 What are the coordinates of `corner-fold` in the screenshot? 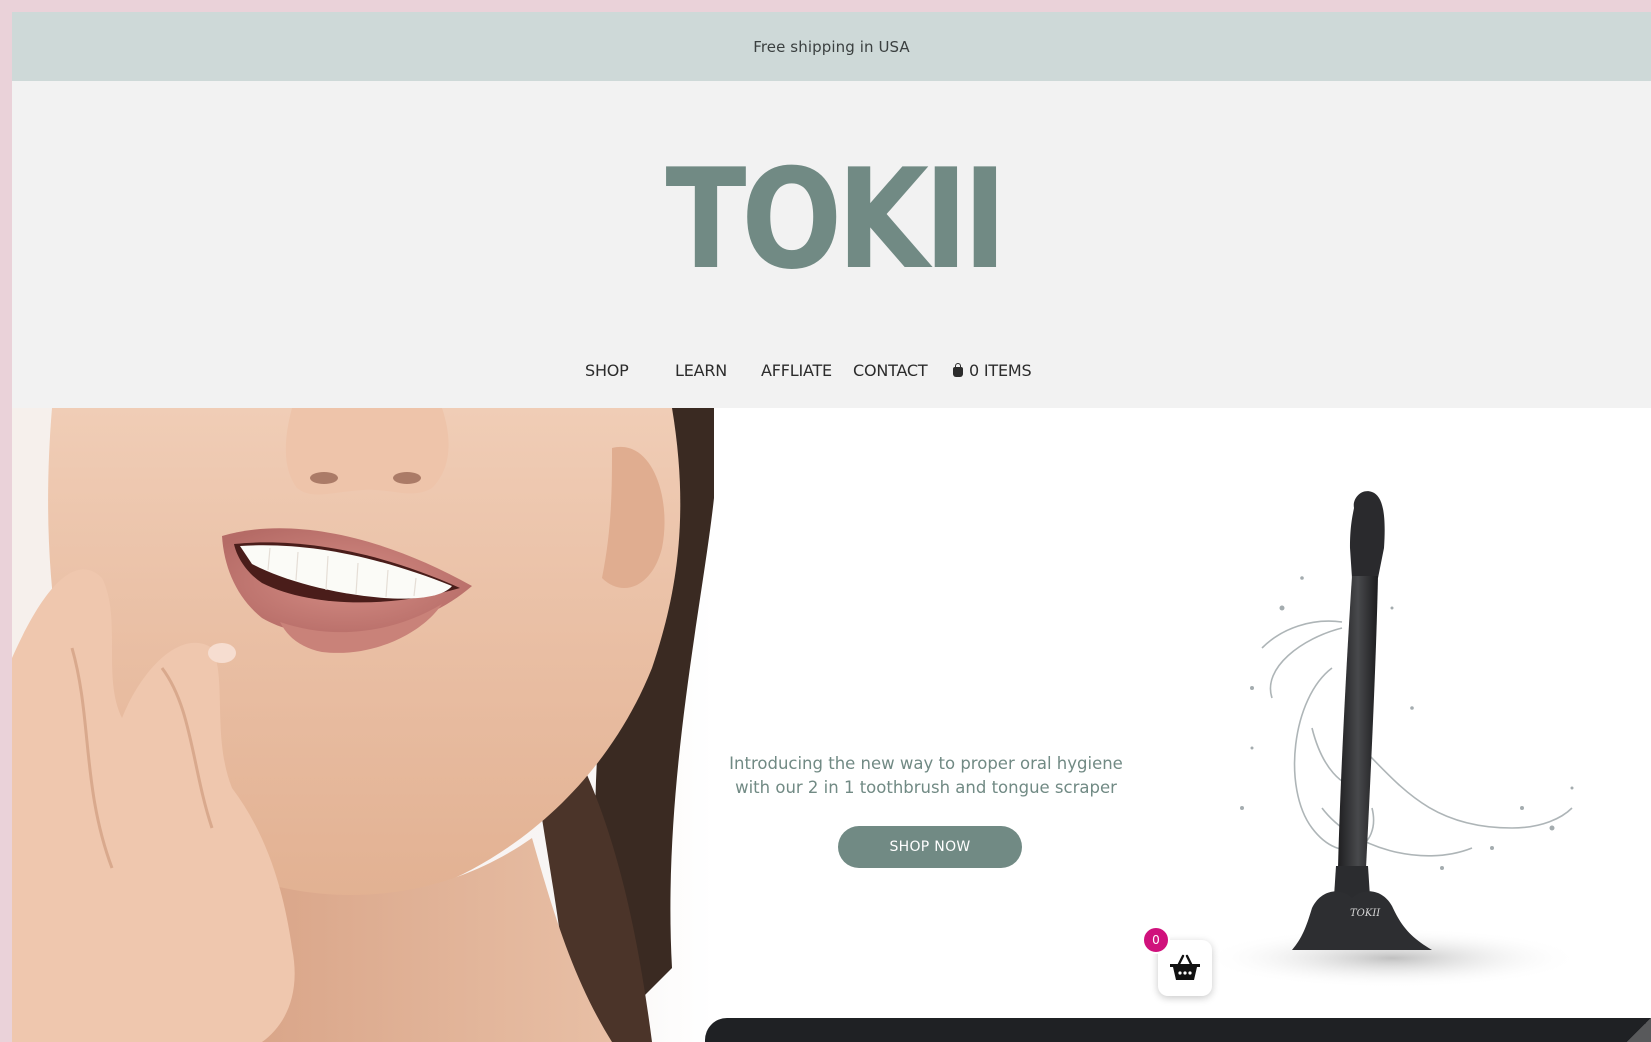 It's located at (1639, 1030).